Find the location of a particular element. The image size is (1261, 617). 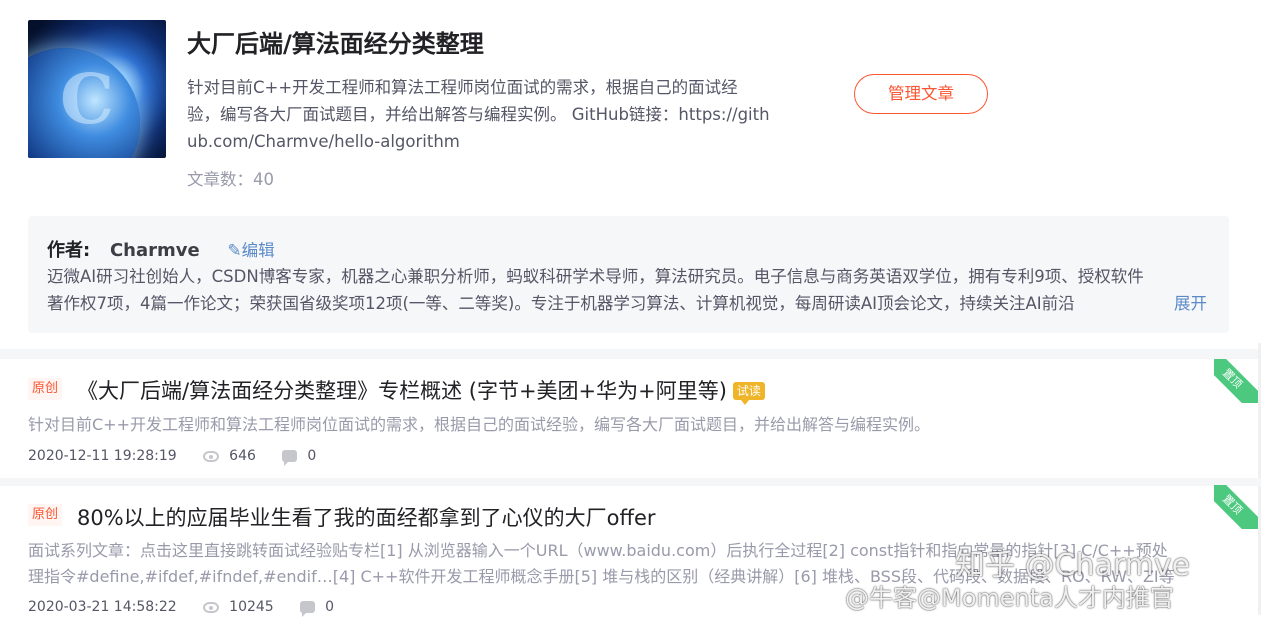

article-title: 《大厂后端/算法面经分类整理》专栏概述 (字节+美团+华为+阿里等) 试读 is located at coordinates (421, 390).